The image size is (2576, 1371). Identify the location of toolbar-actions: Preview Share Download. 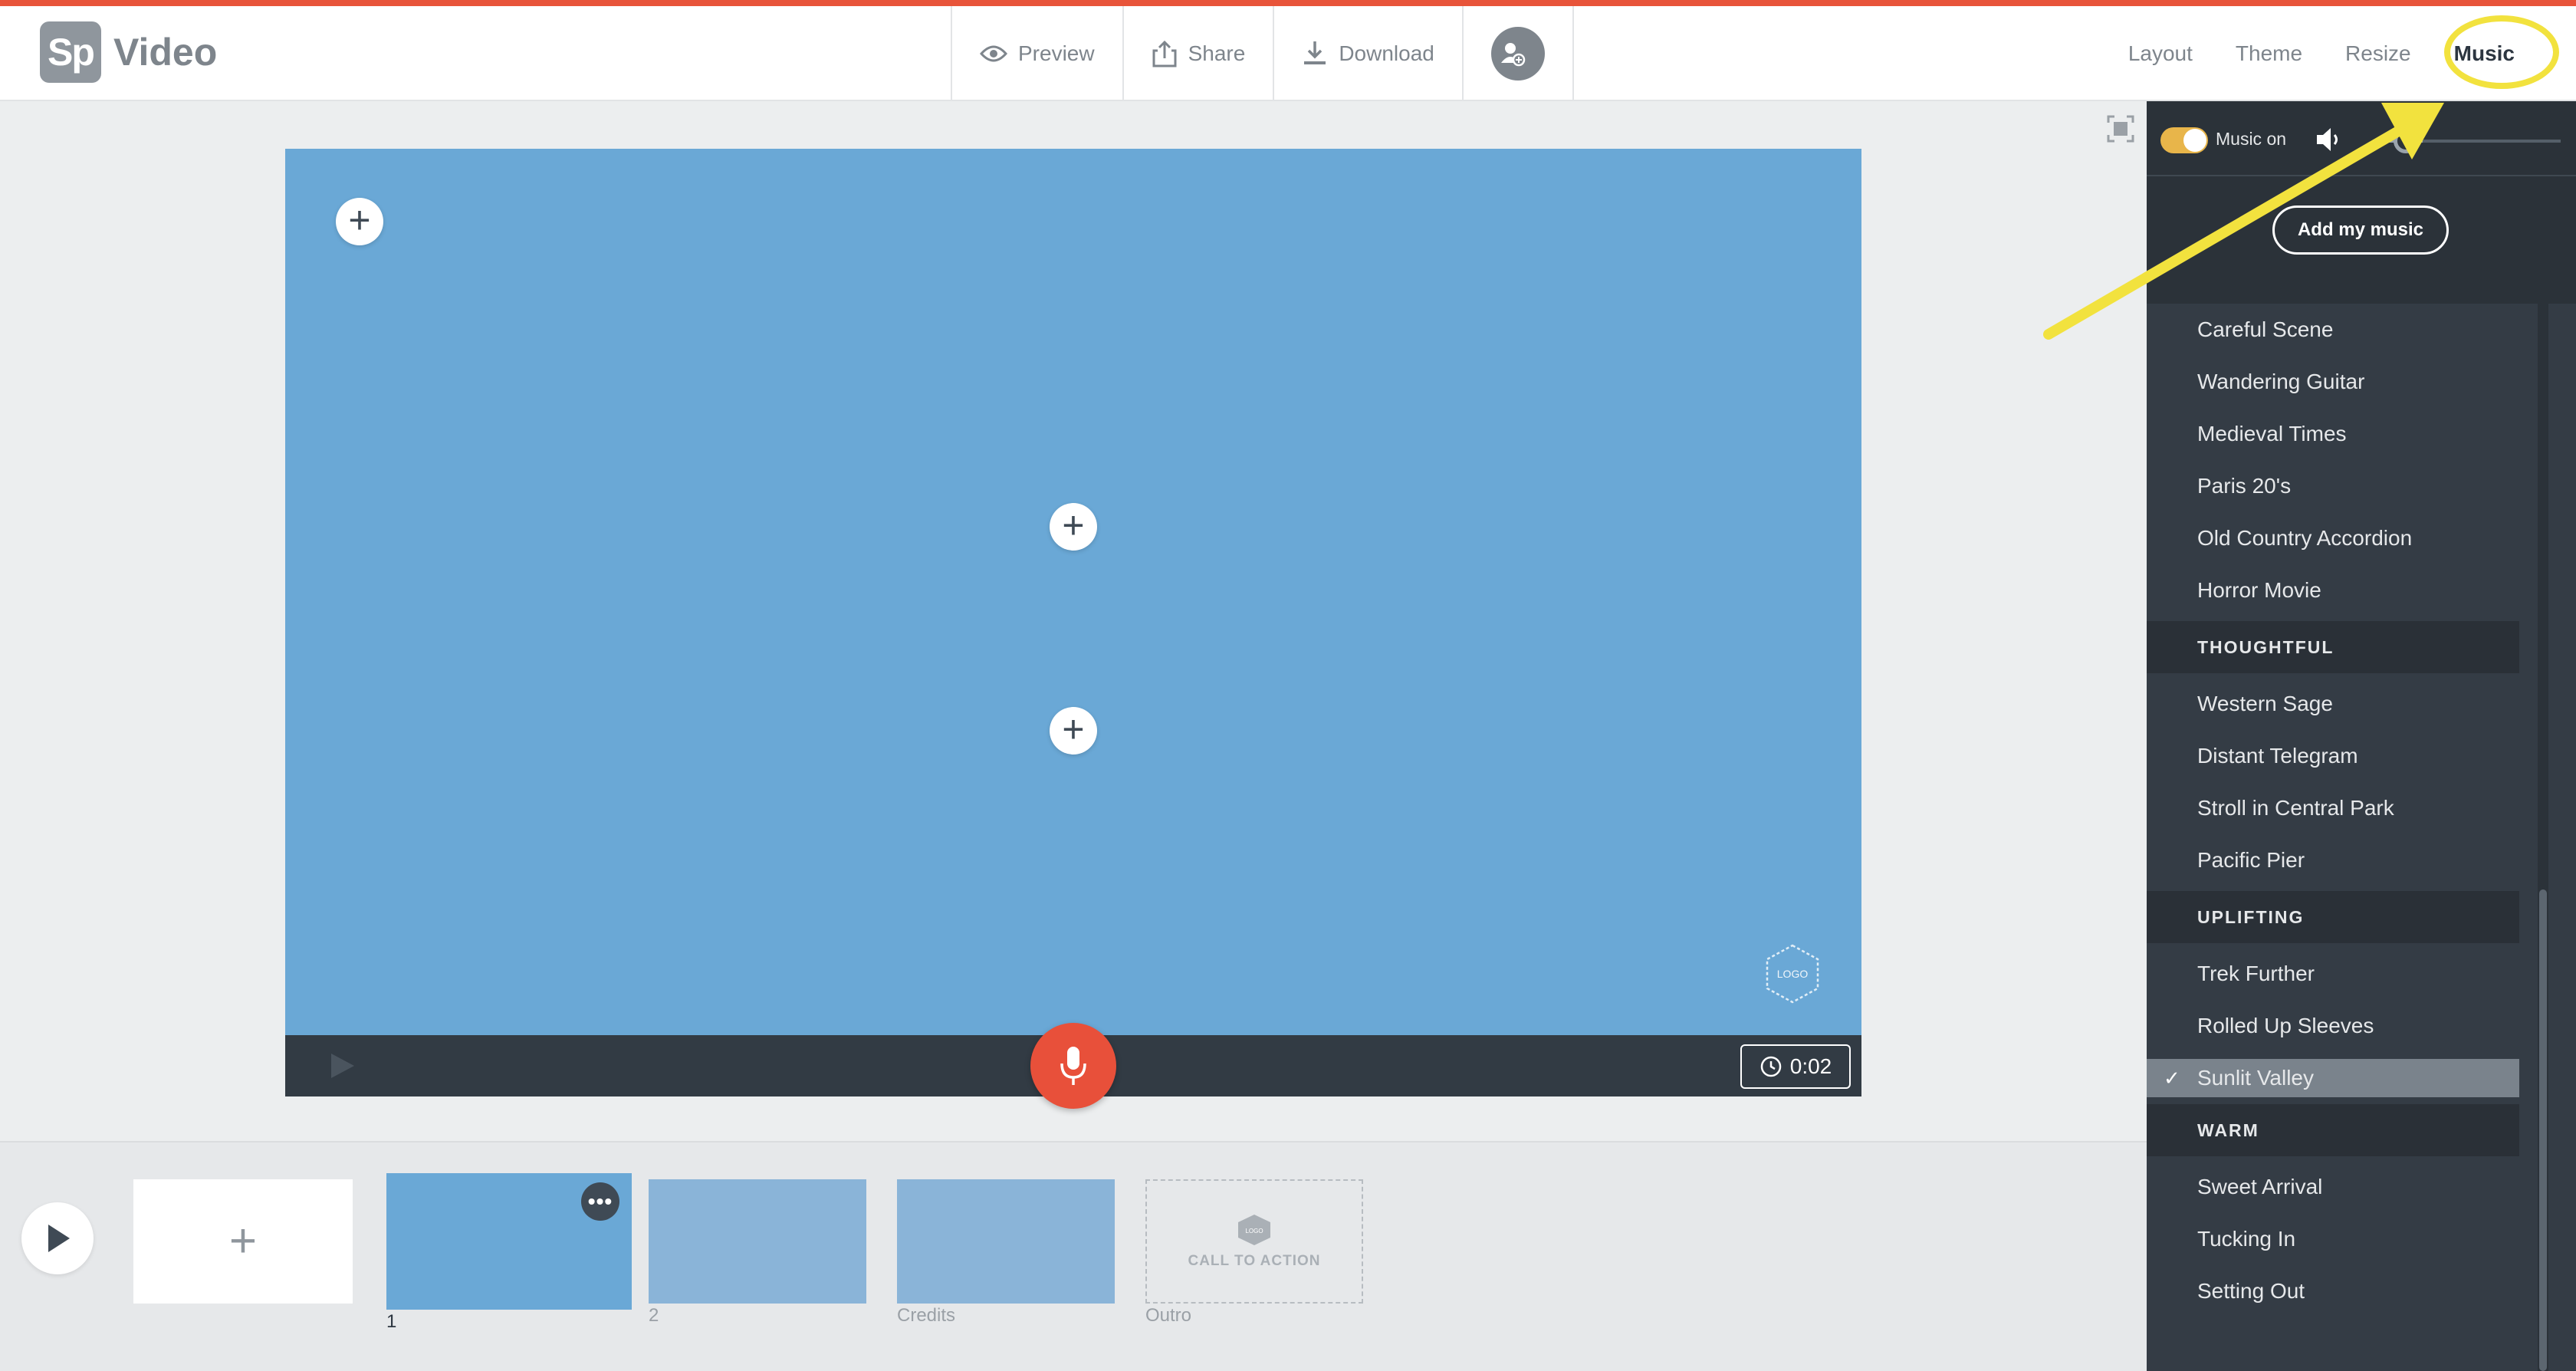
(1263, 54).